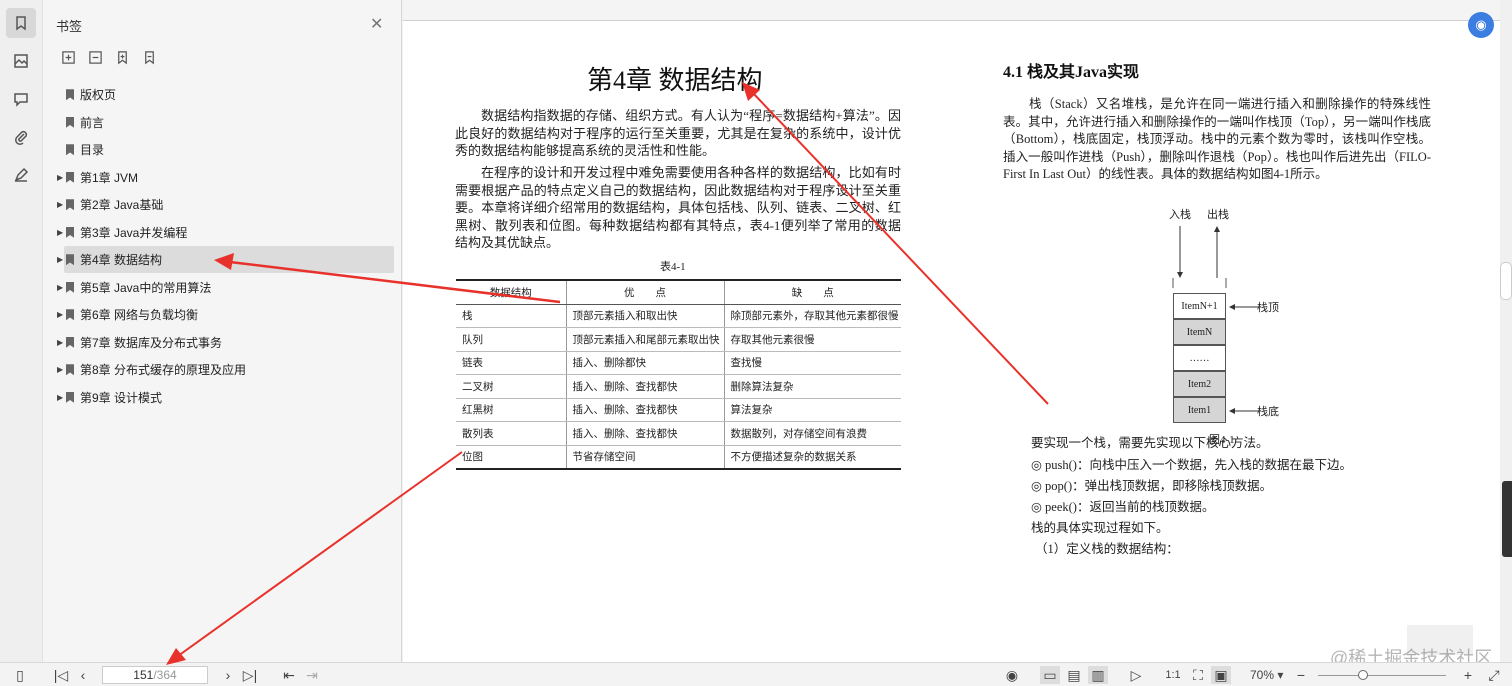  I want to click on zoom-slider-thumb, so click(1363, 675).